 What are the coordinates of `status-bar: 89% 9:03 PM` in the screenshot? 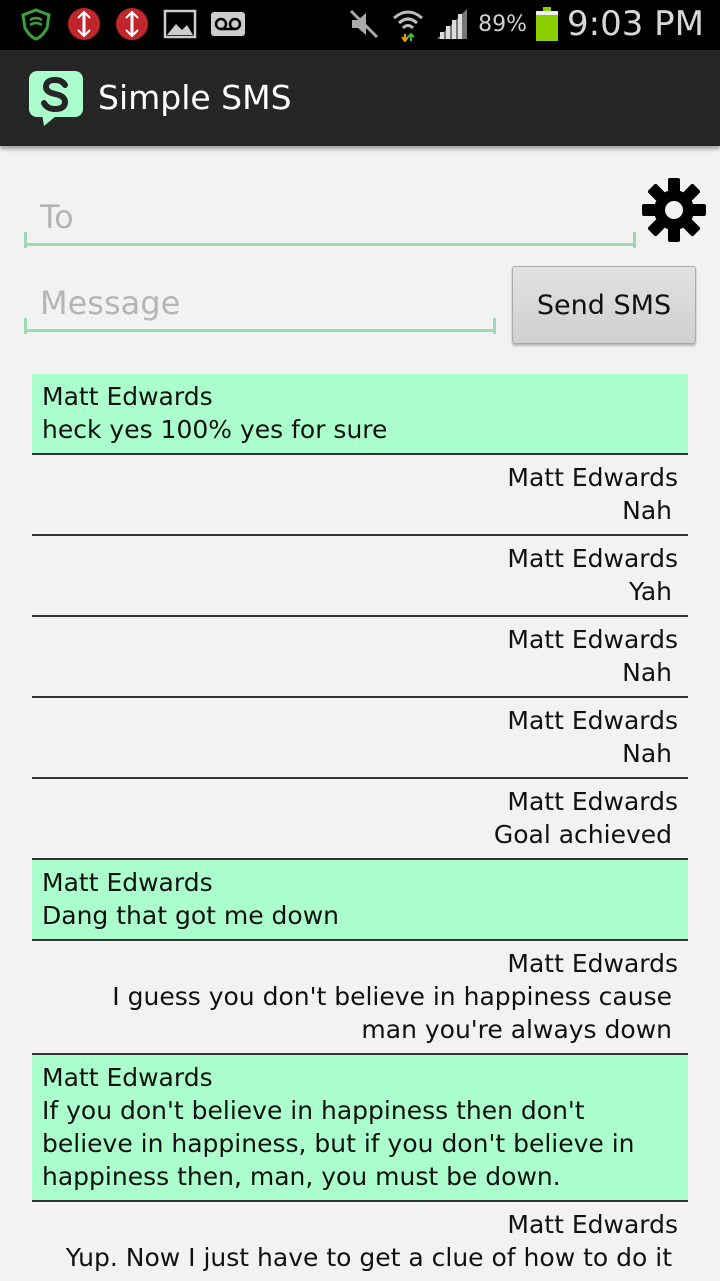 It's located at (360, 25).